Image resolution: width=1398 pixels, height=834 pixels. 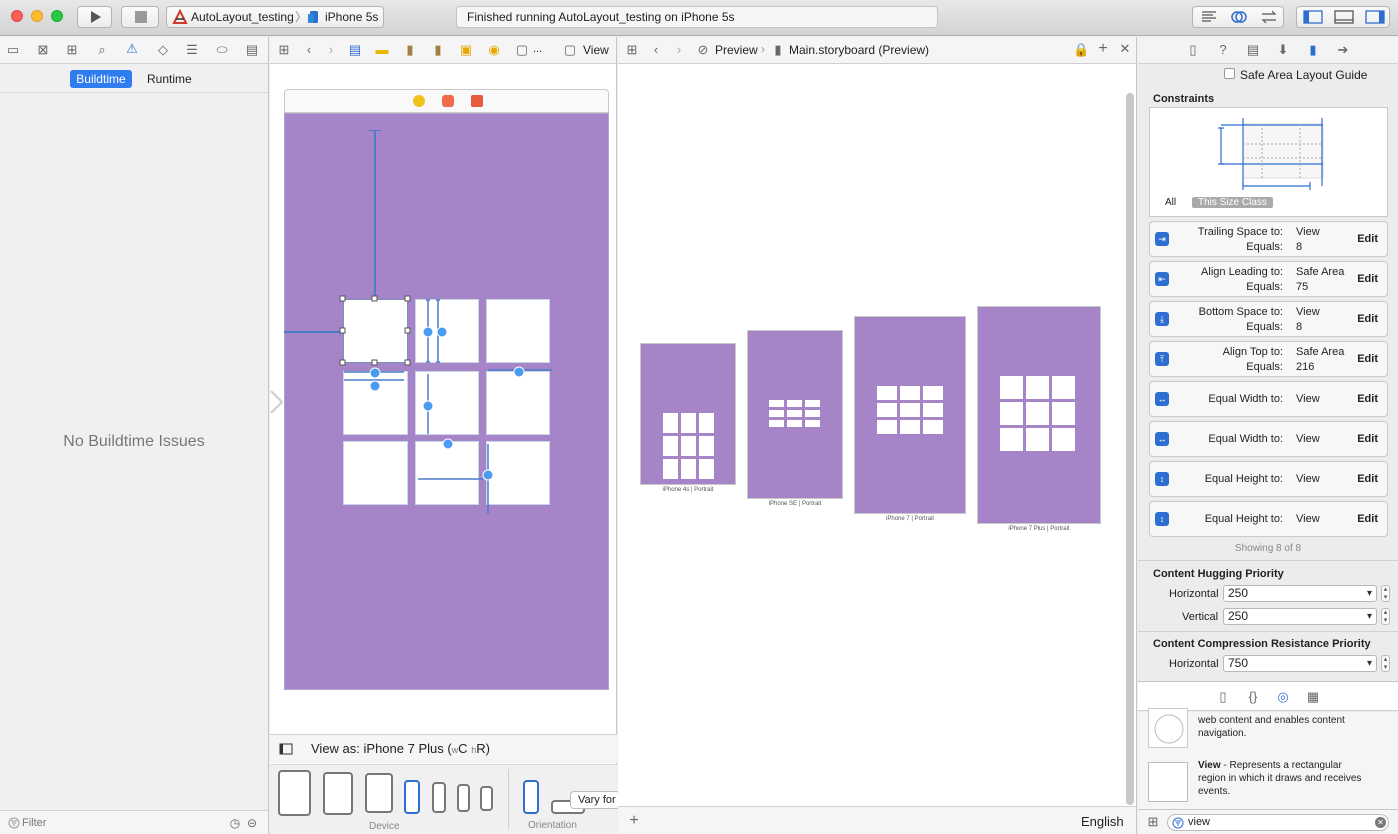 What do you see at coordinates (192, 50) in the screenshot?
I see `debug-navigator-icon: ☰` at bounding box center [192, 50].